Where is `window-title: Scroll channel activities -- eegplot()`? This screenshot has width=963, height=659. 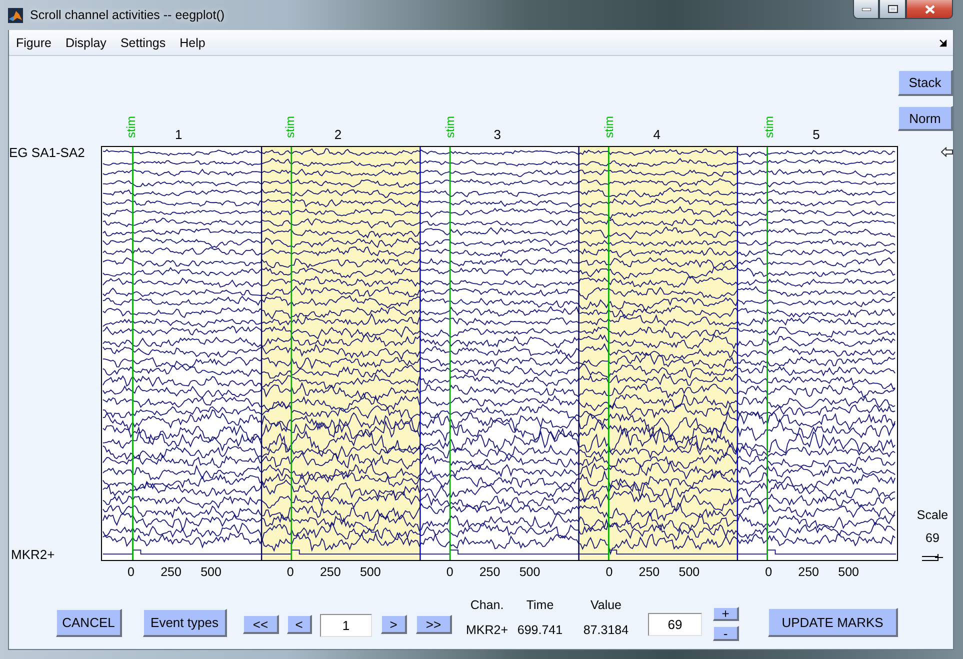 window-title: Scroll channel activities -- eegplot() is located at coordinates (127, 15).